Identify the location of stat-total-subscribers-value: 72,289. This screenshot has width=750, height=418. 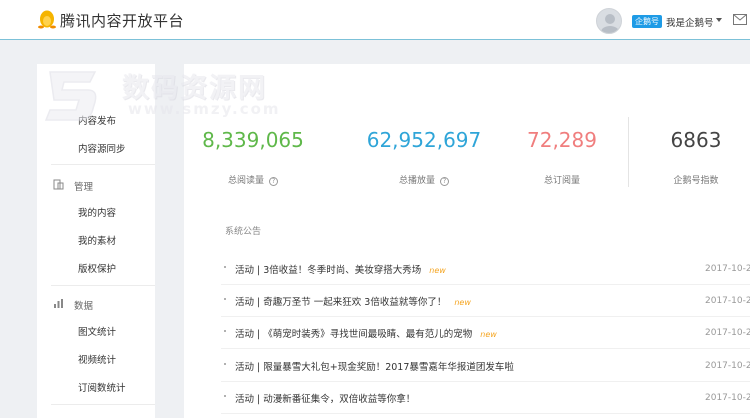
(562, 140).